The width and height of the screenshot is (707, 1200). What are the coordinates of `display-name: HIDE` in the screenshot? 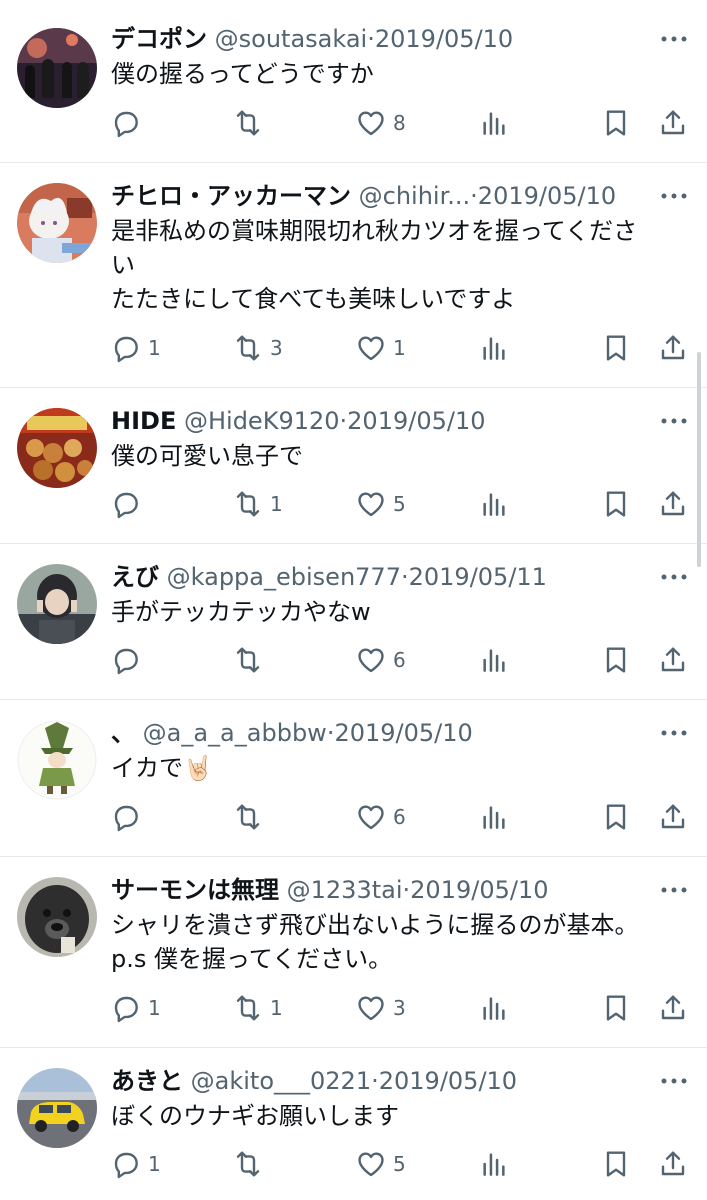 It's located at (143, 421).